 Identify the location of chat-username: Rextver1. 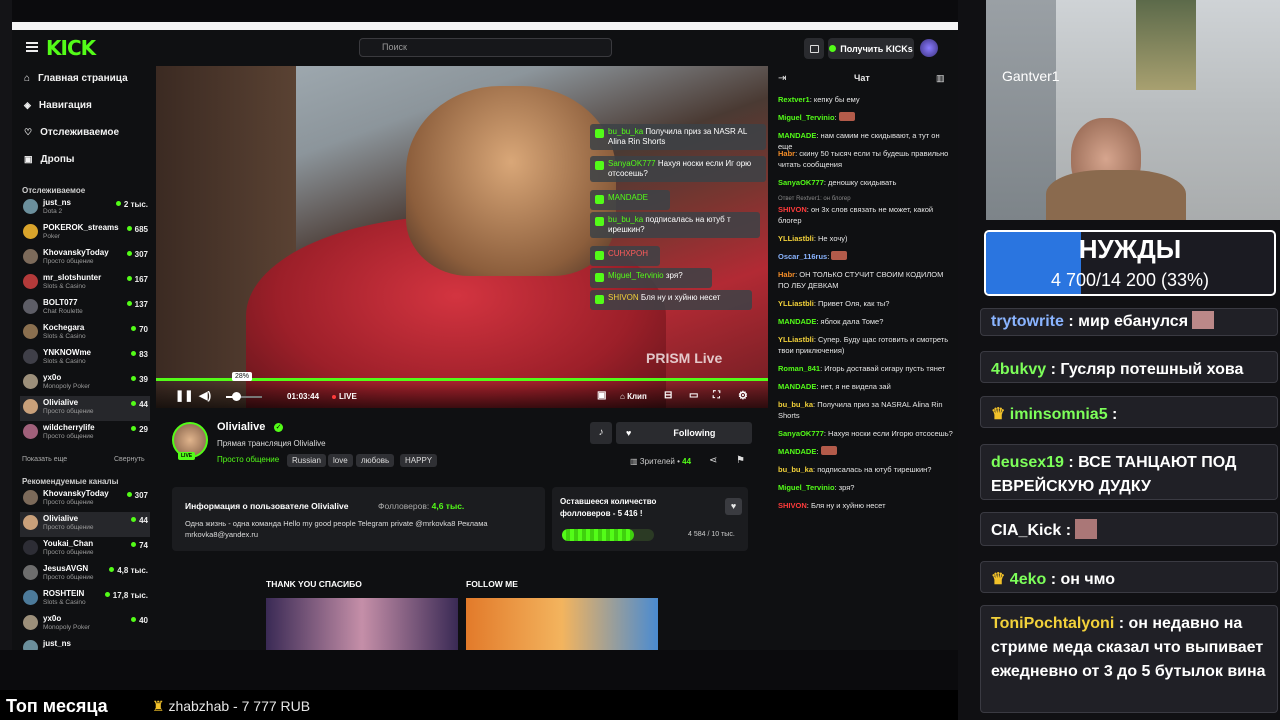
(794, 99).